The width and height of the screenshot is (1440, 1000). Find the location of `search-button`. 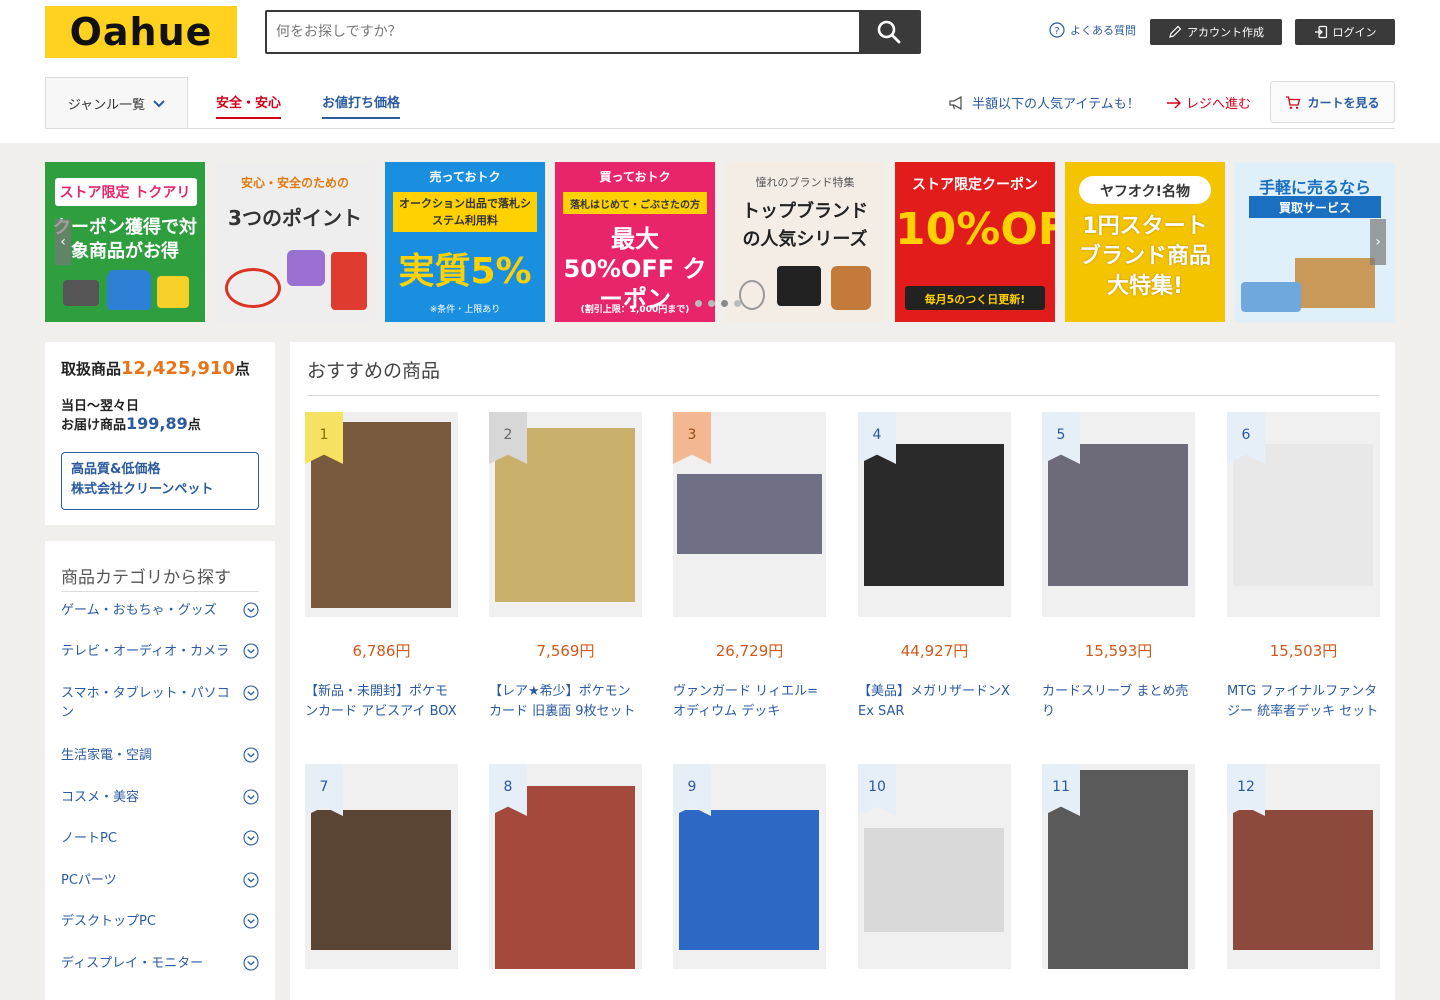

search-button is located at coordinates (889, 32).